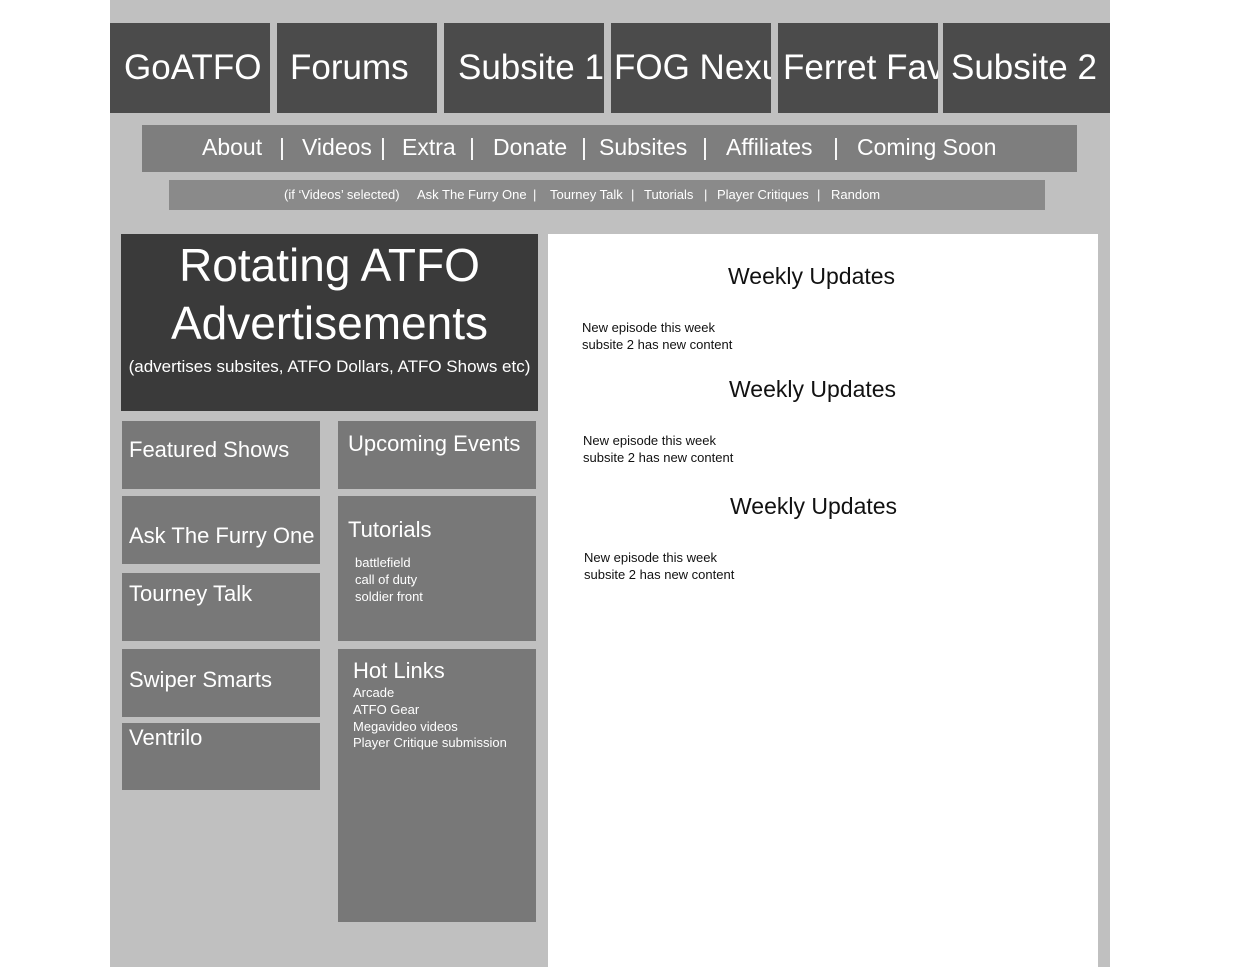 This screenshot has height=967, width=1237. What do you see at coordinates (191, 593) in the screenshot?
I see `tourney-talk-title: Tourney Talk` at bounding box center [191, 593].